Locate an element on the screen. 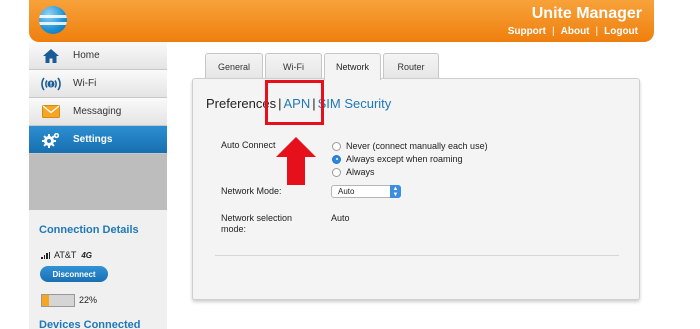  about-link: About is located at coordinates (575, 31).